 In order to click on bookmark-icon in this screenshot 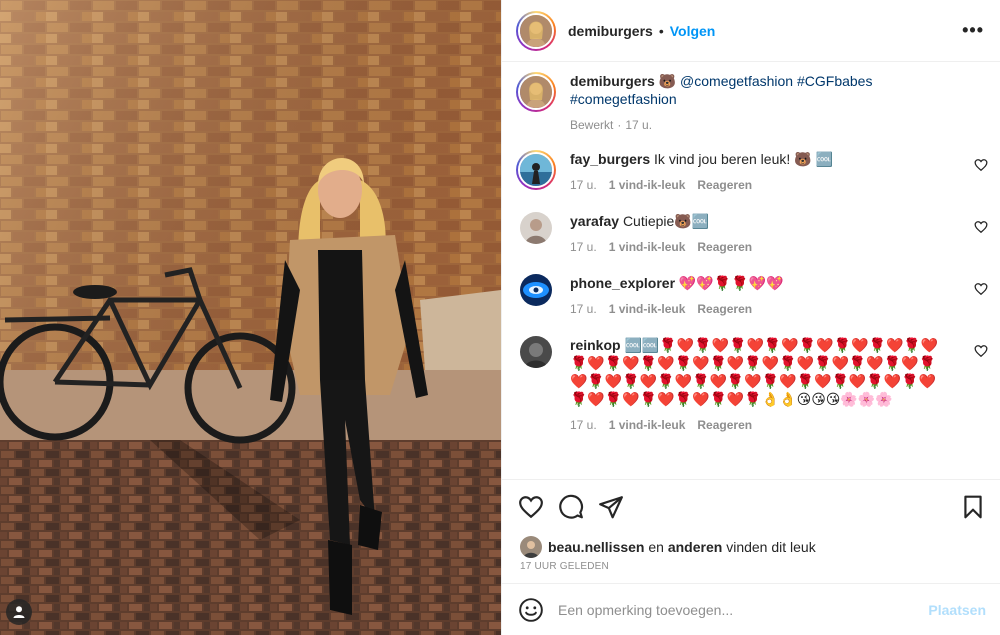, I will do `click(973, 507)`.